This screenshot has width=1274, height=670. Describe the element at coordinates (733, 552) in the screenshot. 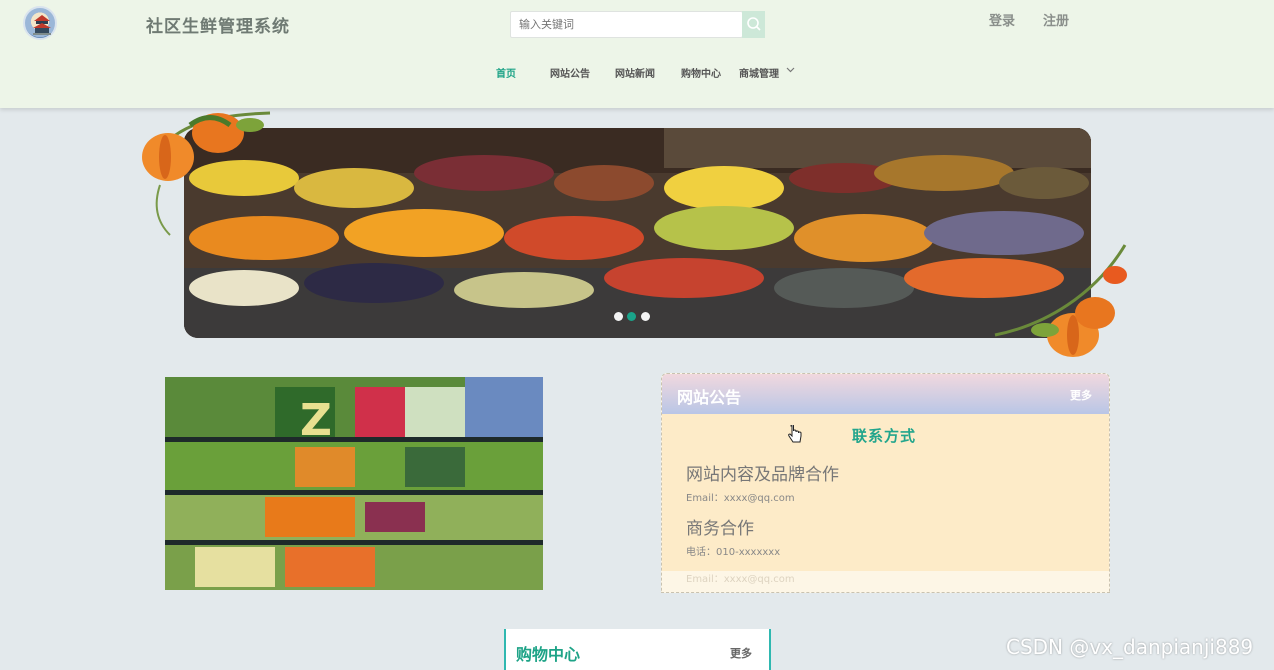

I see `business-cooperation-phone: 电话：010-xxxxxxx` at that location.